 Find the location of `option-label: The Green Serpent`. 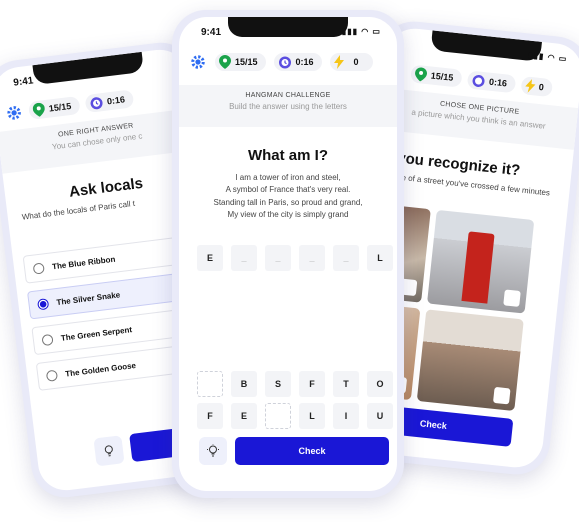

option-label: The Green Serpent is located at coordinates (96, 333).